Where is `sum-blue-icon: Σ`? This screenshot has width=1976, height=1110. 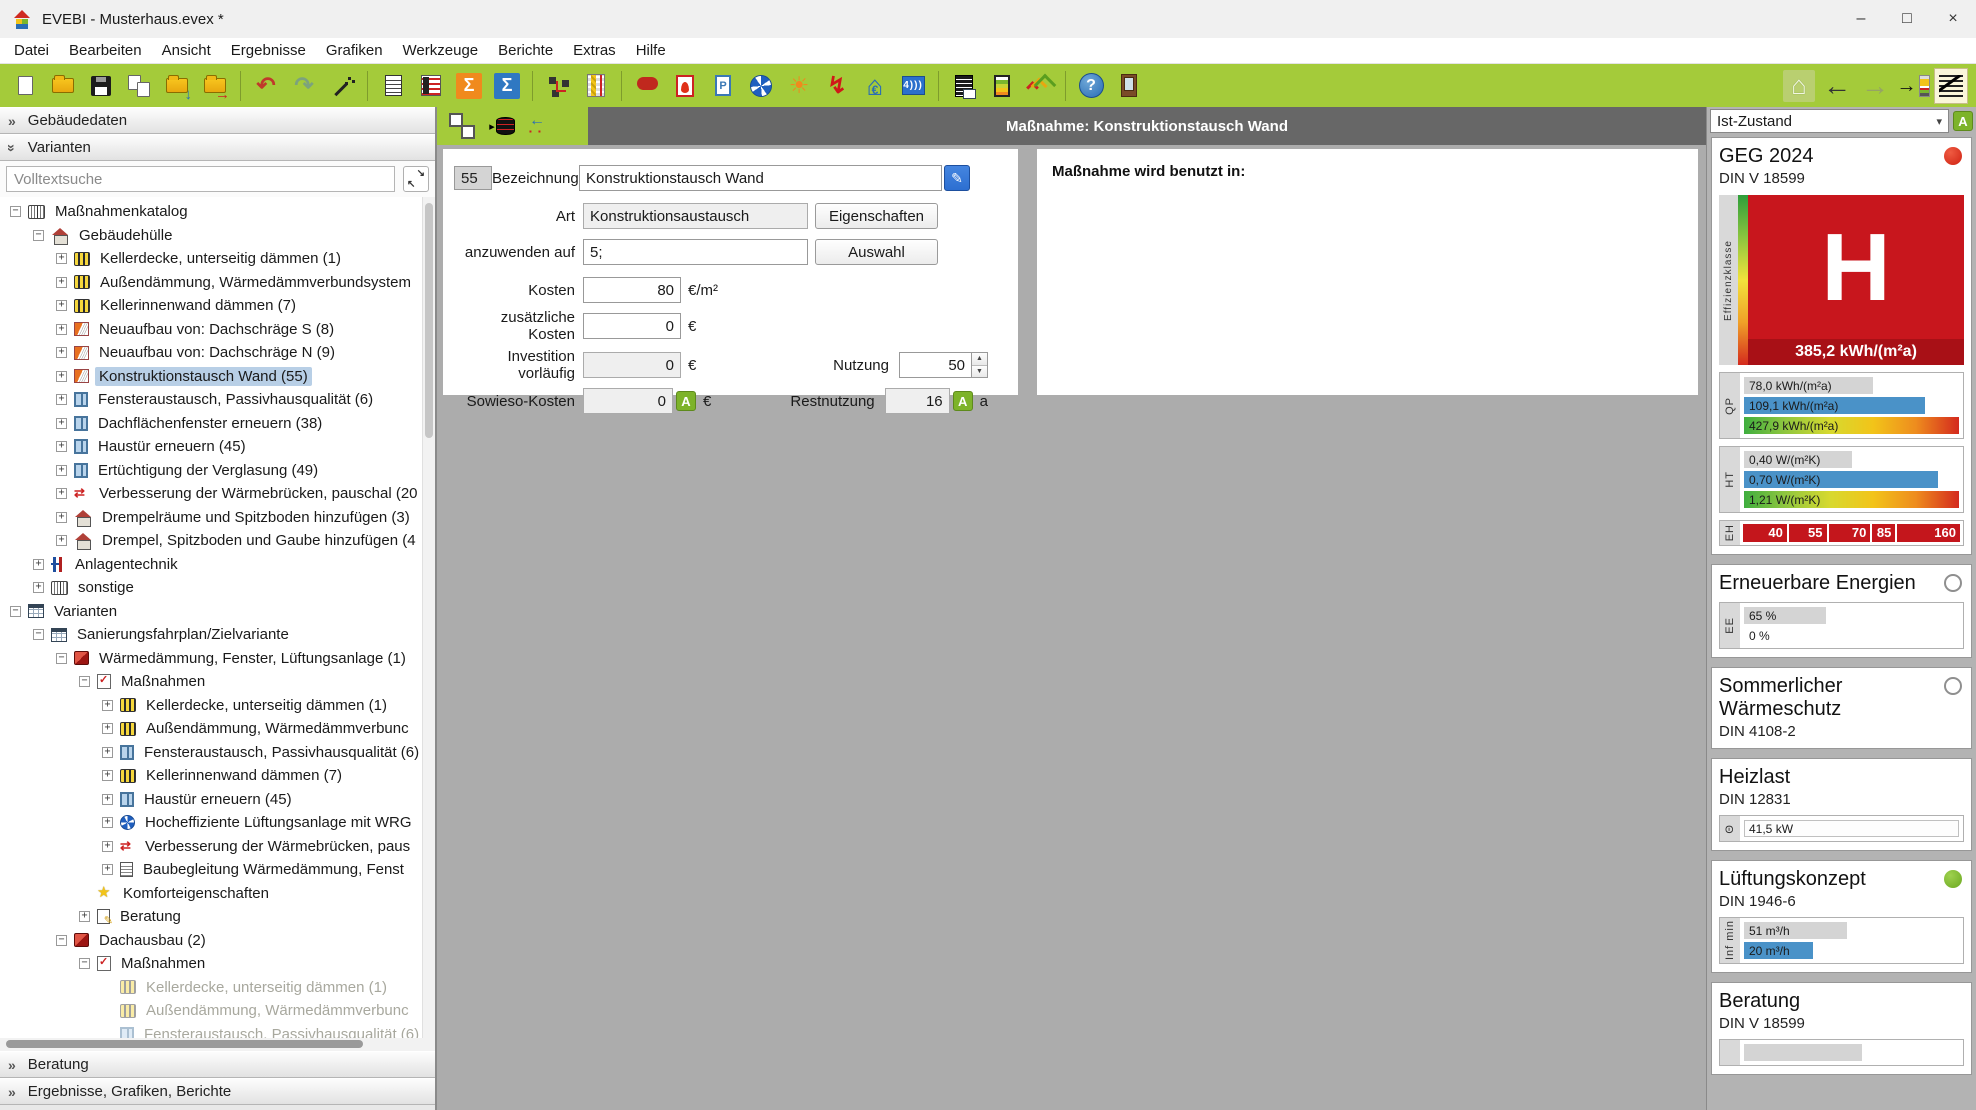
sum-blue-icon: Σ is located at coordinates (507, 86).